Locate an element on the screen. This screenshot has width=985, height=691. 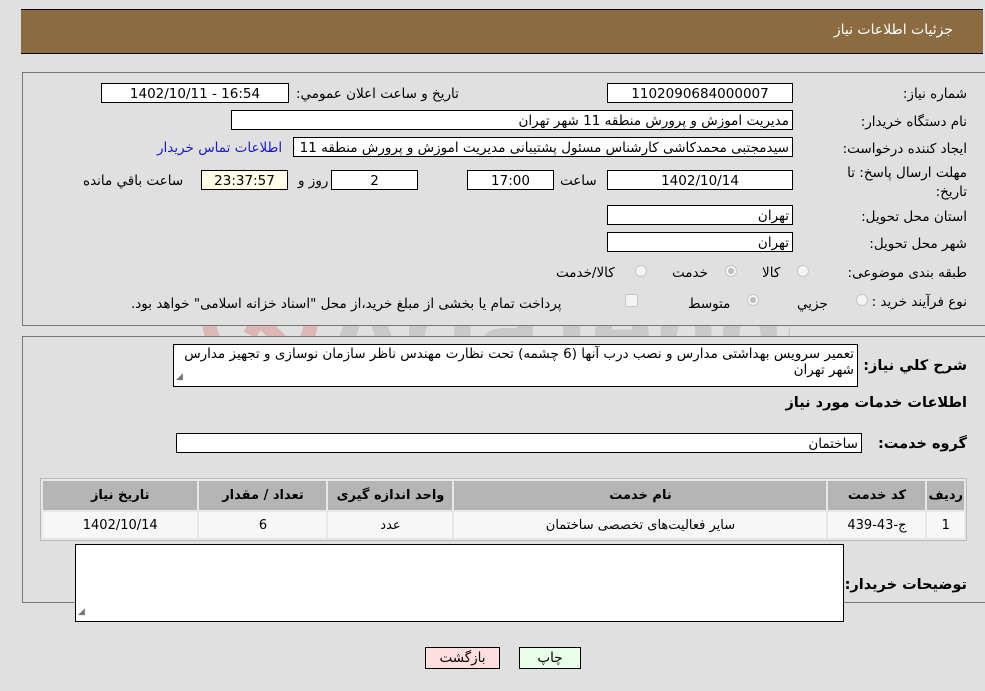
services-section-title: اطلاعات خدمات مورد نیاز is located at coordinates (876, 403).